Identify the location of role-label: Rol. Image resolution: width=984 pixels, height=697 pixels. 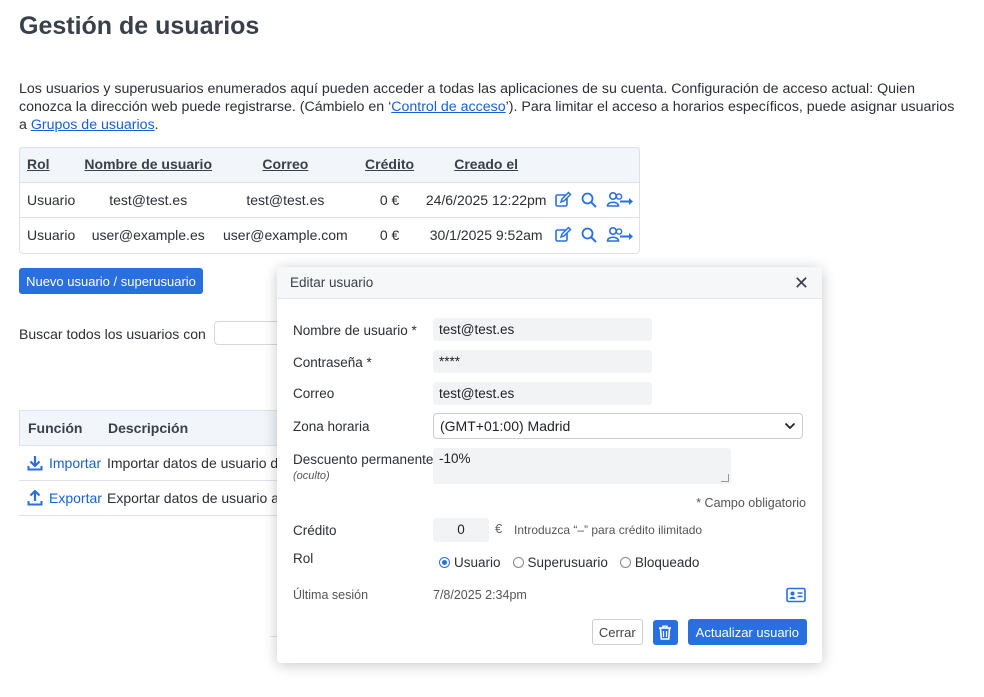
(303, 558).